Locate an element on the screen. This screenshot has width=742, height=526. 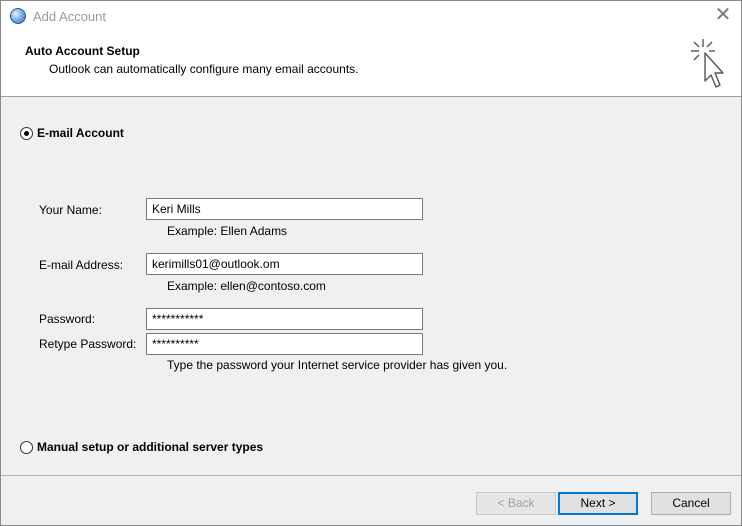
password-input: *********** is located at coordinates (284, 319).